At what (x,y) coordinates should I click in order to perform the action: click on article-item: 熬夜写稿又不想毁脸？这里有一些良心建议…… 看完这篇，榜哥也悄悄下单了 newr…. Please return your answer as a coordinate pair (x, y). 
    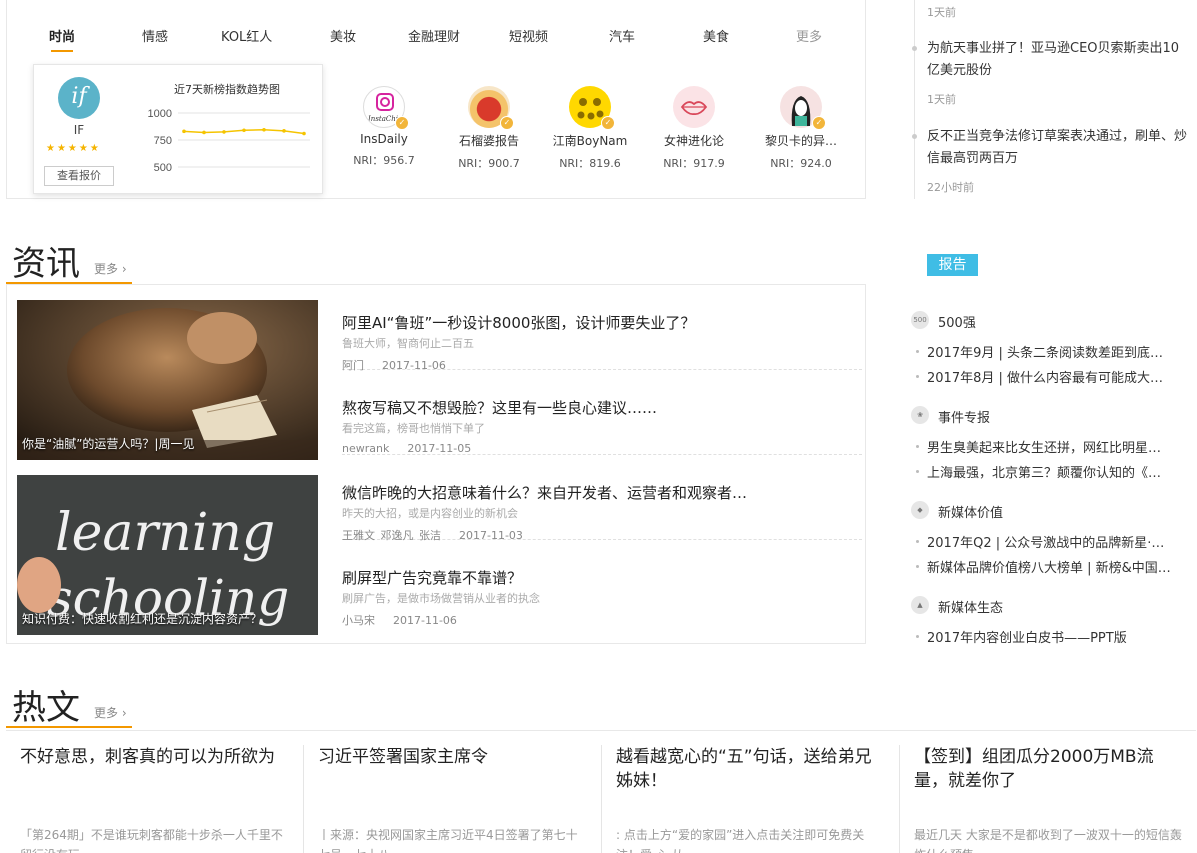
    Looking at the image, I should click on (602, 412).